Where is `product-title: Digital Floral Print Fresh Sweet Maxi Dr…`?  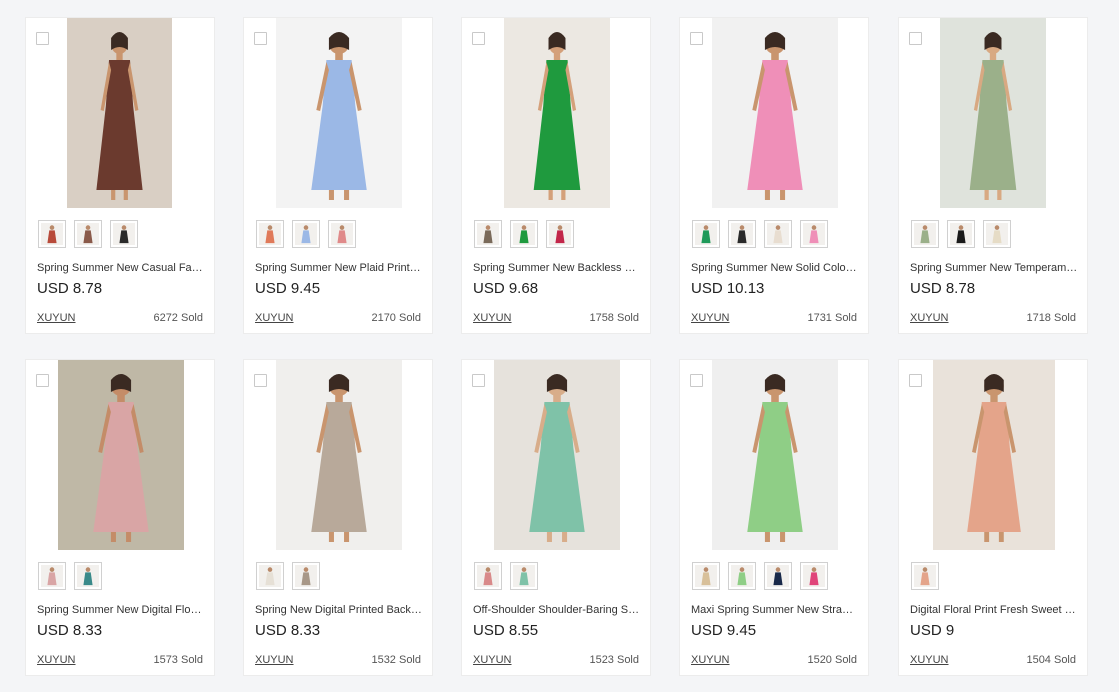
product-title: Digital Floral Print Fresh Sweet Maxi Dr… is located at coordinates (994, 610).